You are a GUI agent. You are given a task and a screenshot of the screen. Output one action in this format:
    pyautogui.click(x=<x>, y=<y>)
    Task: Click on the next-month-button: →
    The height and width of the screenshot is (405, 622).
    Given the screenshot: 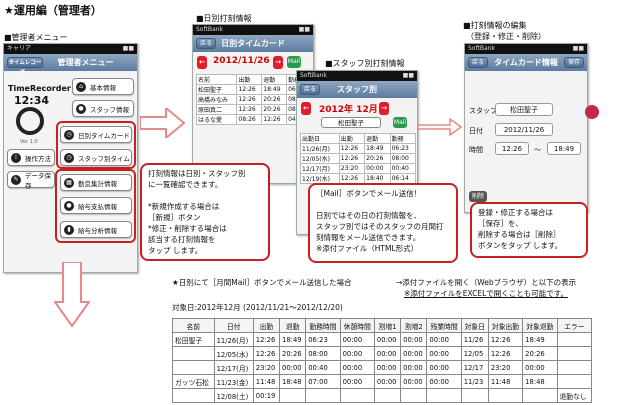 What is the action you would take?
    pyautogui.click(x=384, y=108)
    